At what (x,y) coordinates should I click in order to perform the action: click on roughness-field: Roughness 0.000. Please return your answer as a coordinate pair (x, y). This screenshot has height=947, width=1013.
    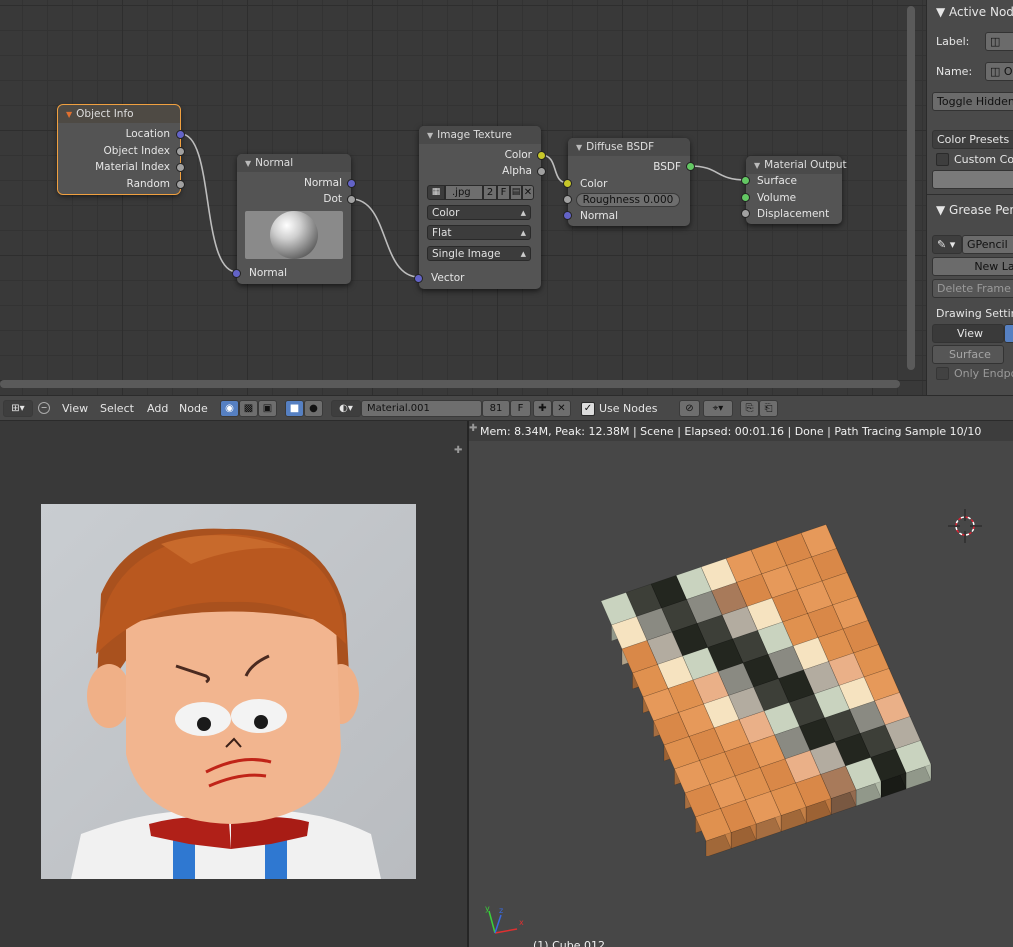
    Looking at the image, I should click on (628, 200).